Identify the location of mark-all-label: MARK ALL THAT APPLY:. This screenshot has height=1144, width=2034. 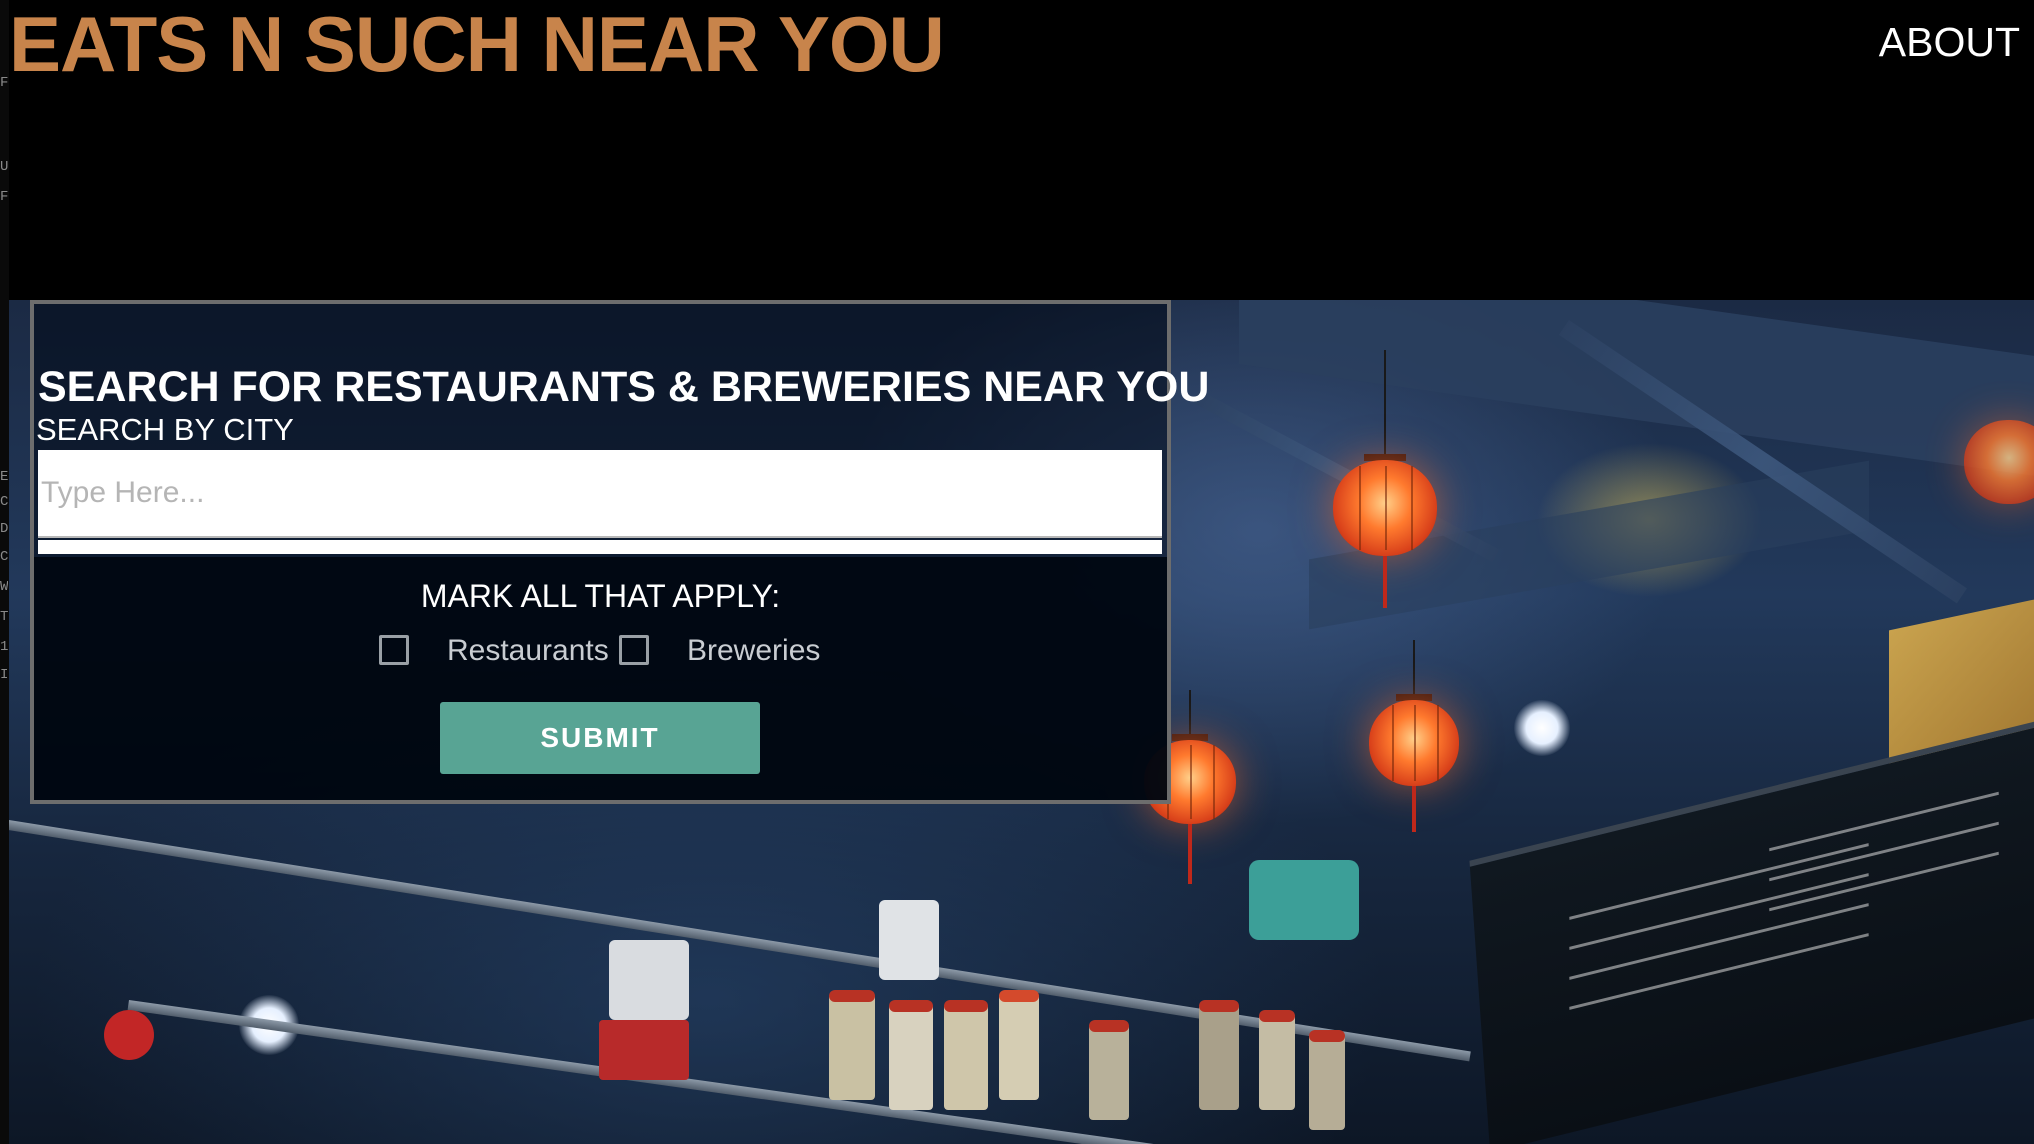
(600, 596).